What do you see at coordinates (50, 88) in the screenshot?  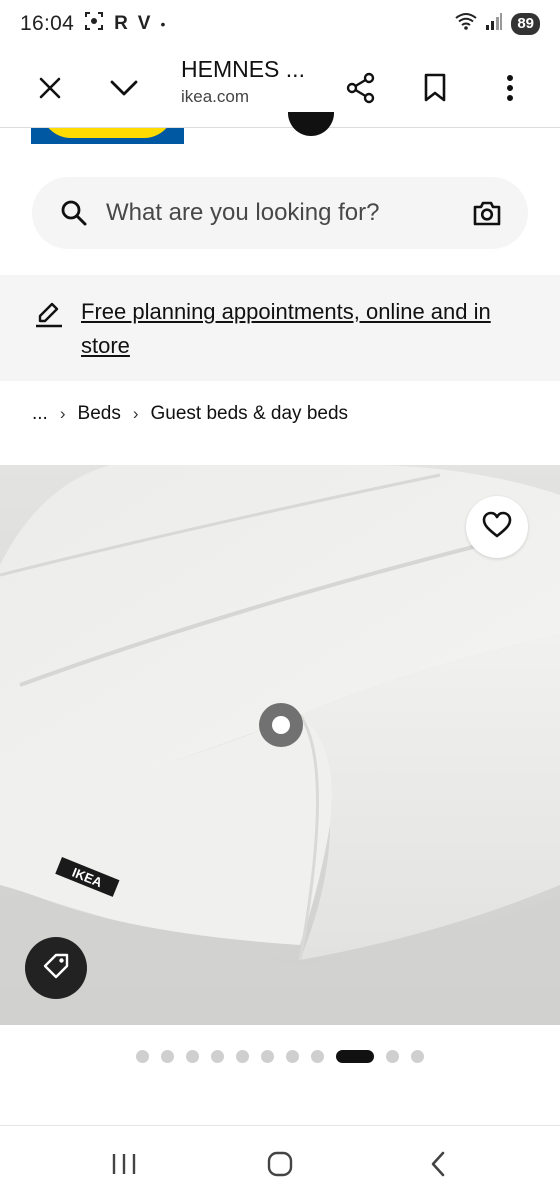 I see `close-icon` at bounding box center [50, 88].